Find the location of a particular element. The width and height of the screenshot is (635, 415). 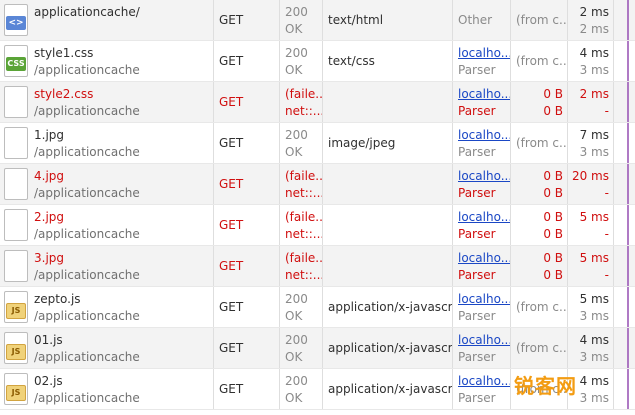

initiator-type: Parser is located at coordinates (477, 193).